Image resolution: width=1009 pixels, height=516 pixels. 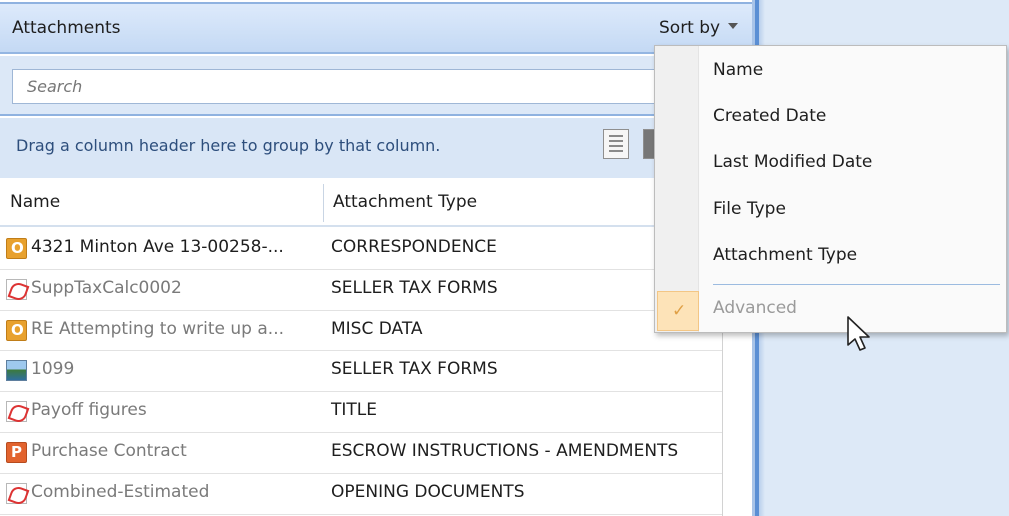 I want to click on search-box, so click(x=337, y=86).